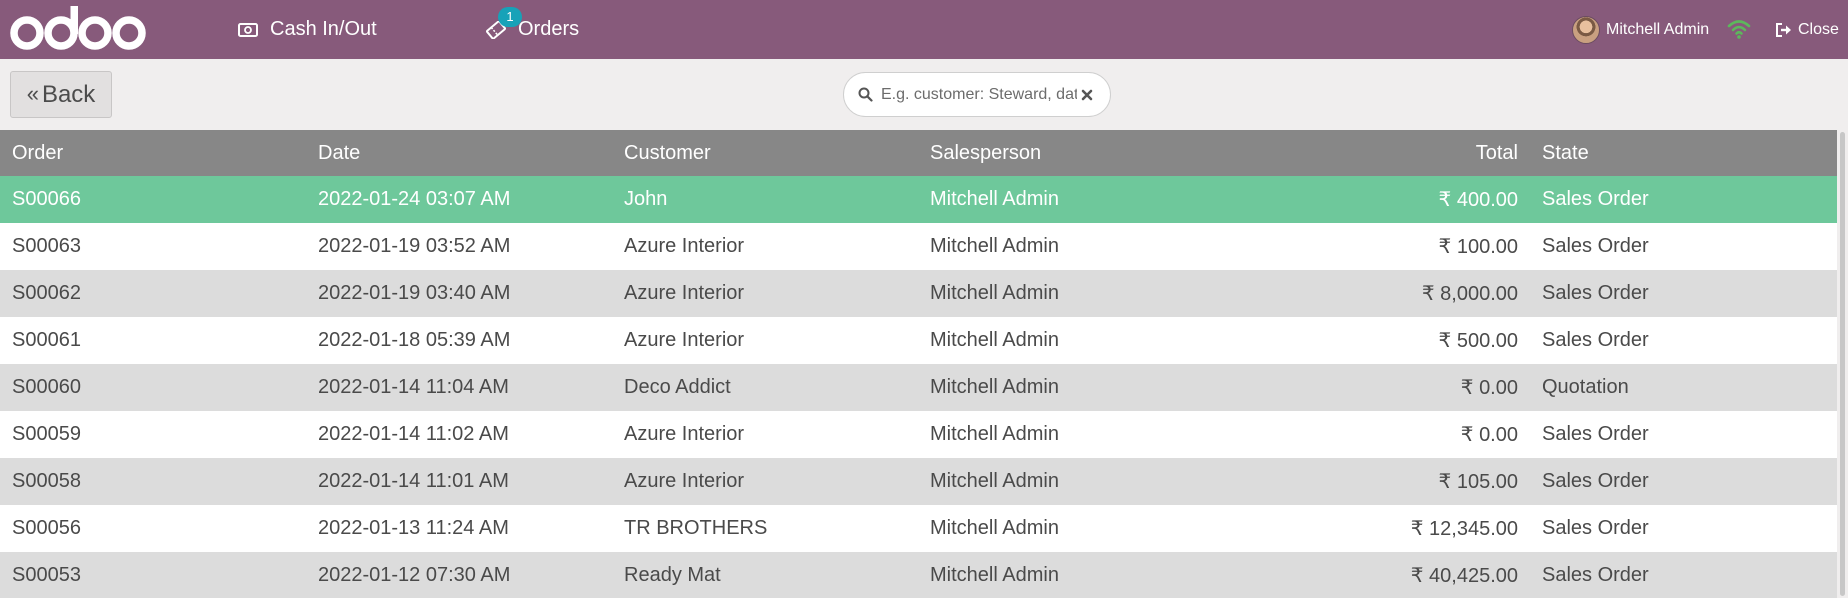 The image size is (1848, 598). What do you see at coordinates (414, 199) in the screenshot?
I see `date-cell: 2022-01-24 03:07 AM` at bounding box center [414, 199].